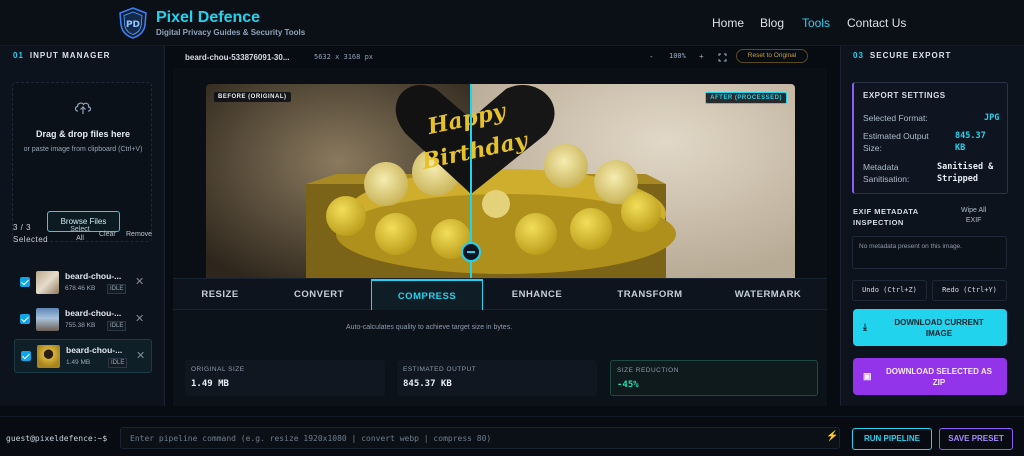 Image resolution: width=1024 pixels, height=456 pixels. I want to click on compare-slider-handle, so click(471, 252).